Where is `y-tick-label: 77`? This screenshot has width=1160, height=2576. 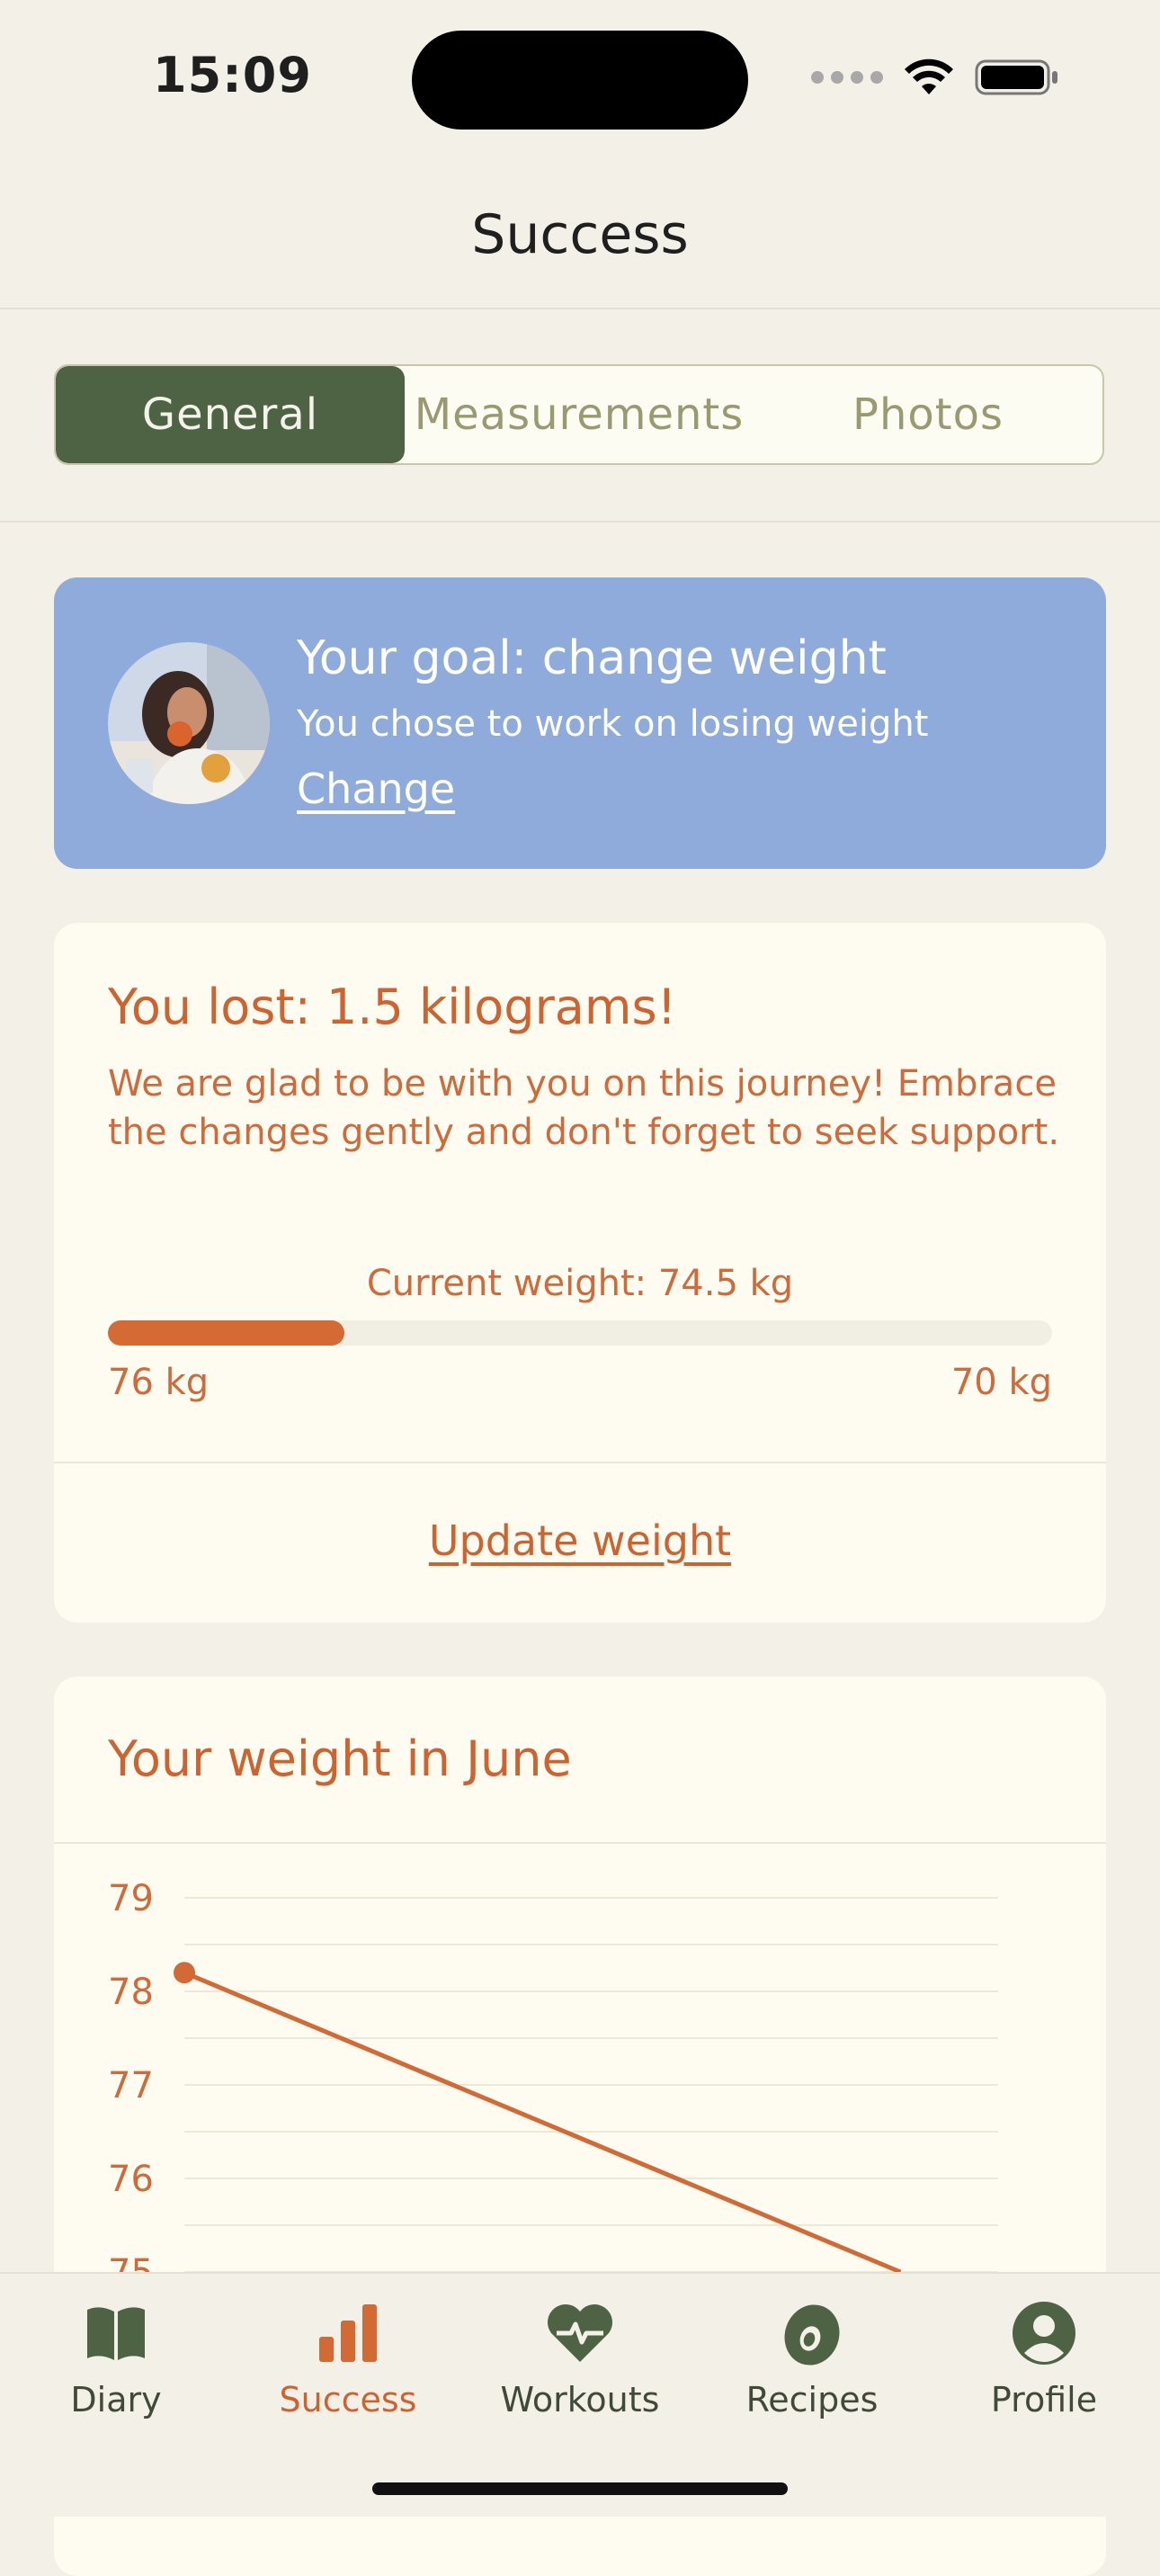 y-tick-label: 77 is located at coordinates (131, 2085).